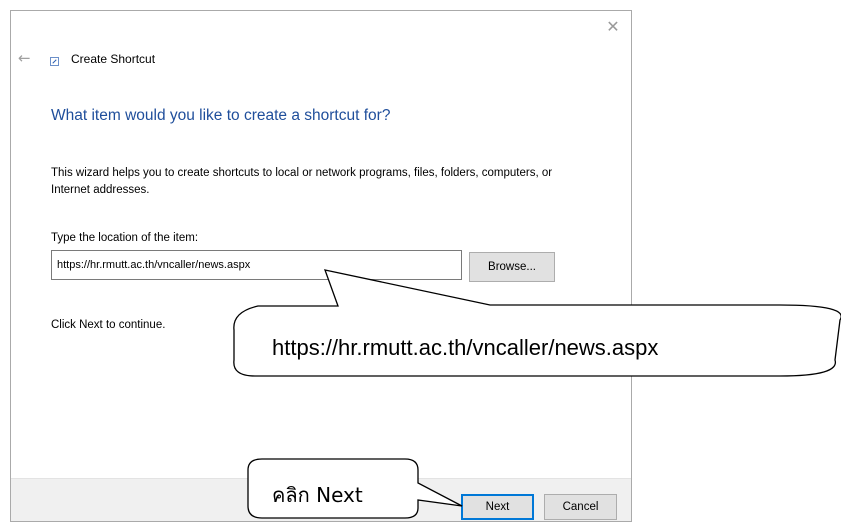 The width and height of the screenshot is (841, 525). I want to click on next-callout-text: คลิก Next, so click(317, 495).